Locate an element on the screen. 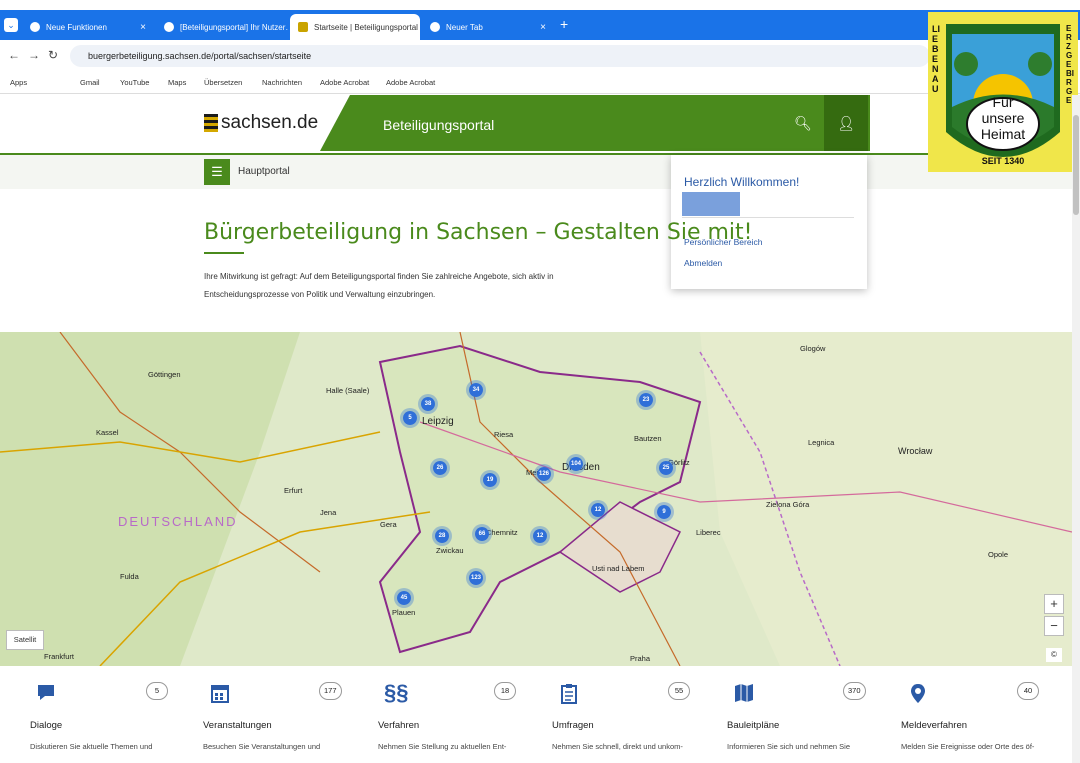  map-city-label: Praha is located at coordinates (640, 658).